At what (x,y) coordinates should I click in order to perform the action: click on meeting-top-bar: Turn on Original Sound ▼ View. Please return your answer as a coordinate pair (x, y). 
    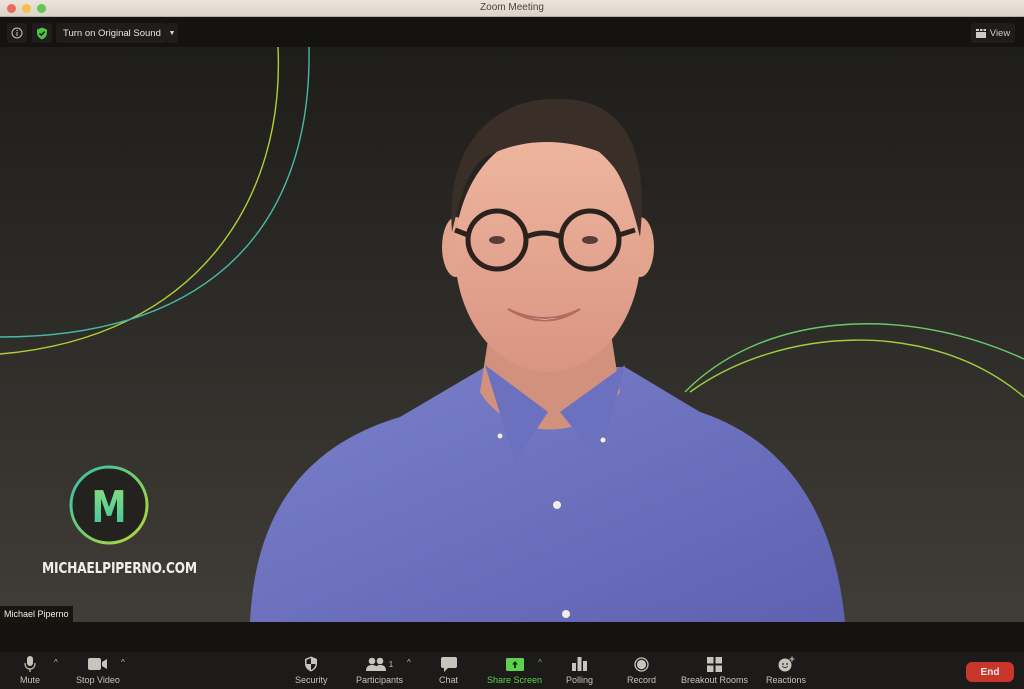
    Looking at the image, I should click on (512, 32).